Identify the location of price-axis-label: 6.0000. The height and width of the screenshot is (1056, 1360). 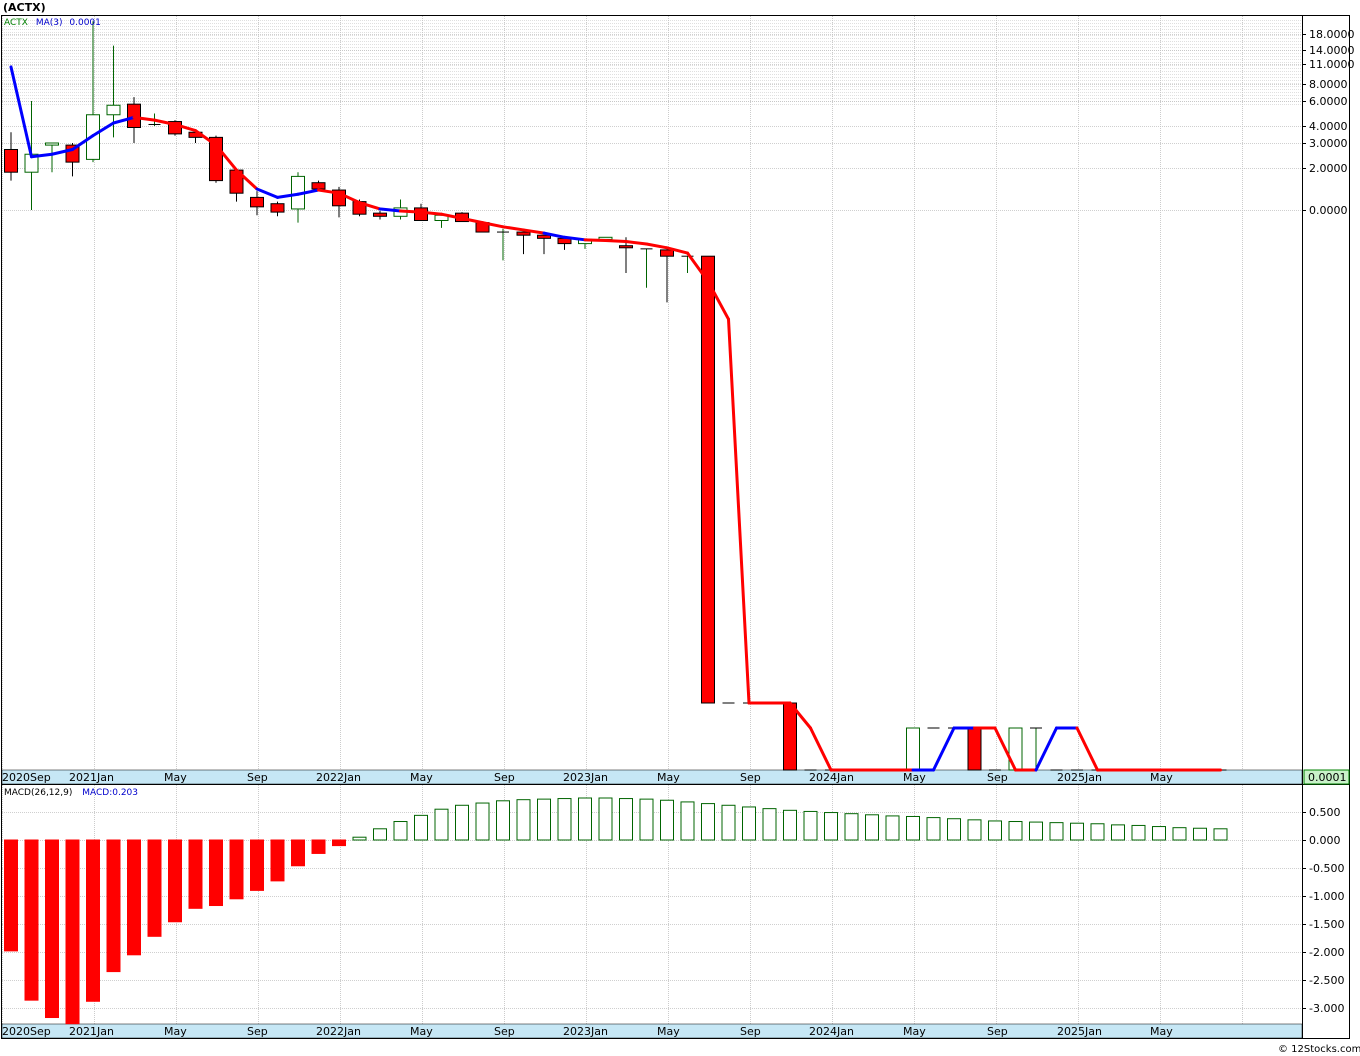
(1328, 101).